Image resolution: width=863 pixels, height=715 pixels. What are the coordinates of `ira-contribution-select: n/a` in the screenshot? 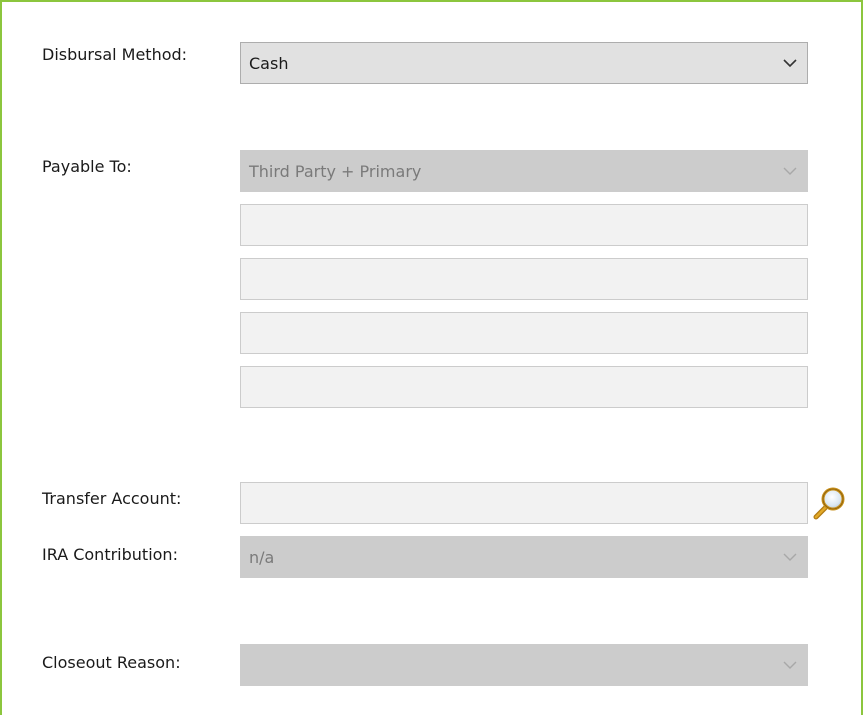 It's located at (524, 557).